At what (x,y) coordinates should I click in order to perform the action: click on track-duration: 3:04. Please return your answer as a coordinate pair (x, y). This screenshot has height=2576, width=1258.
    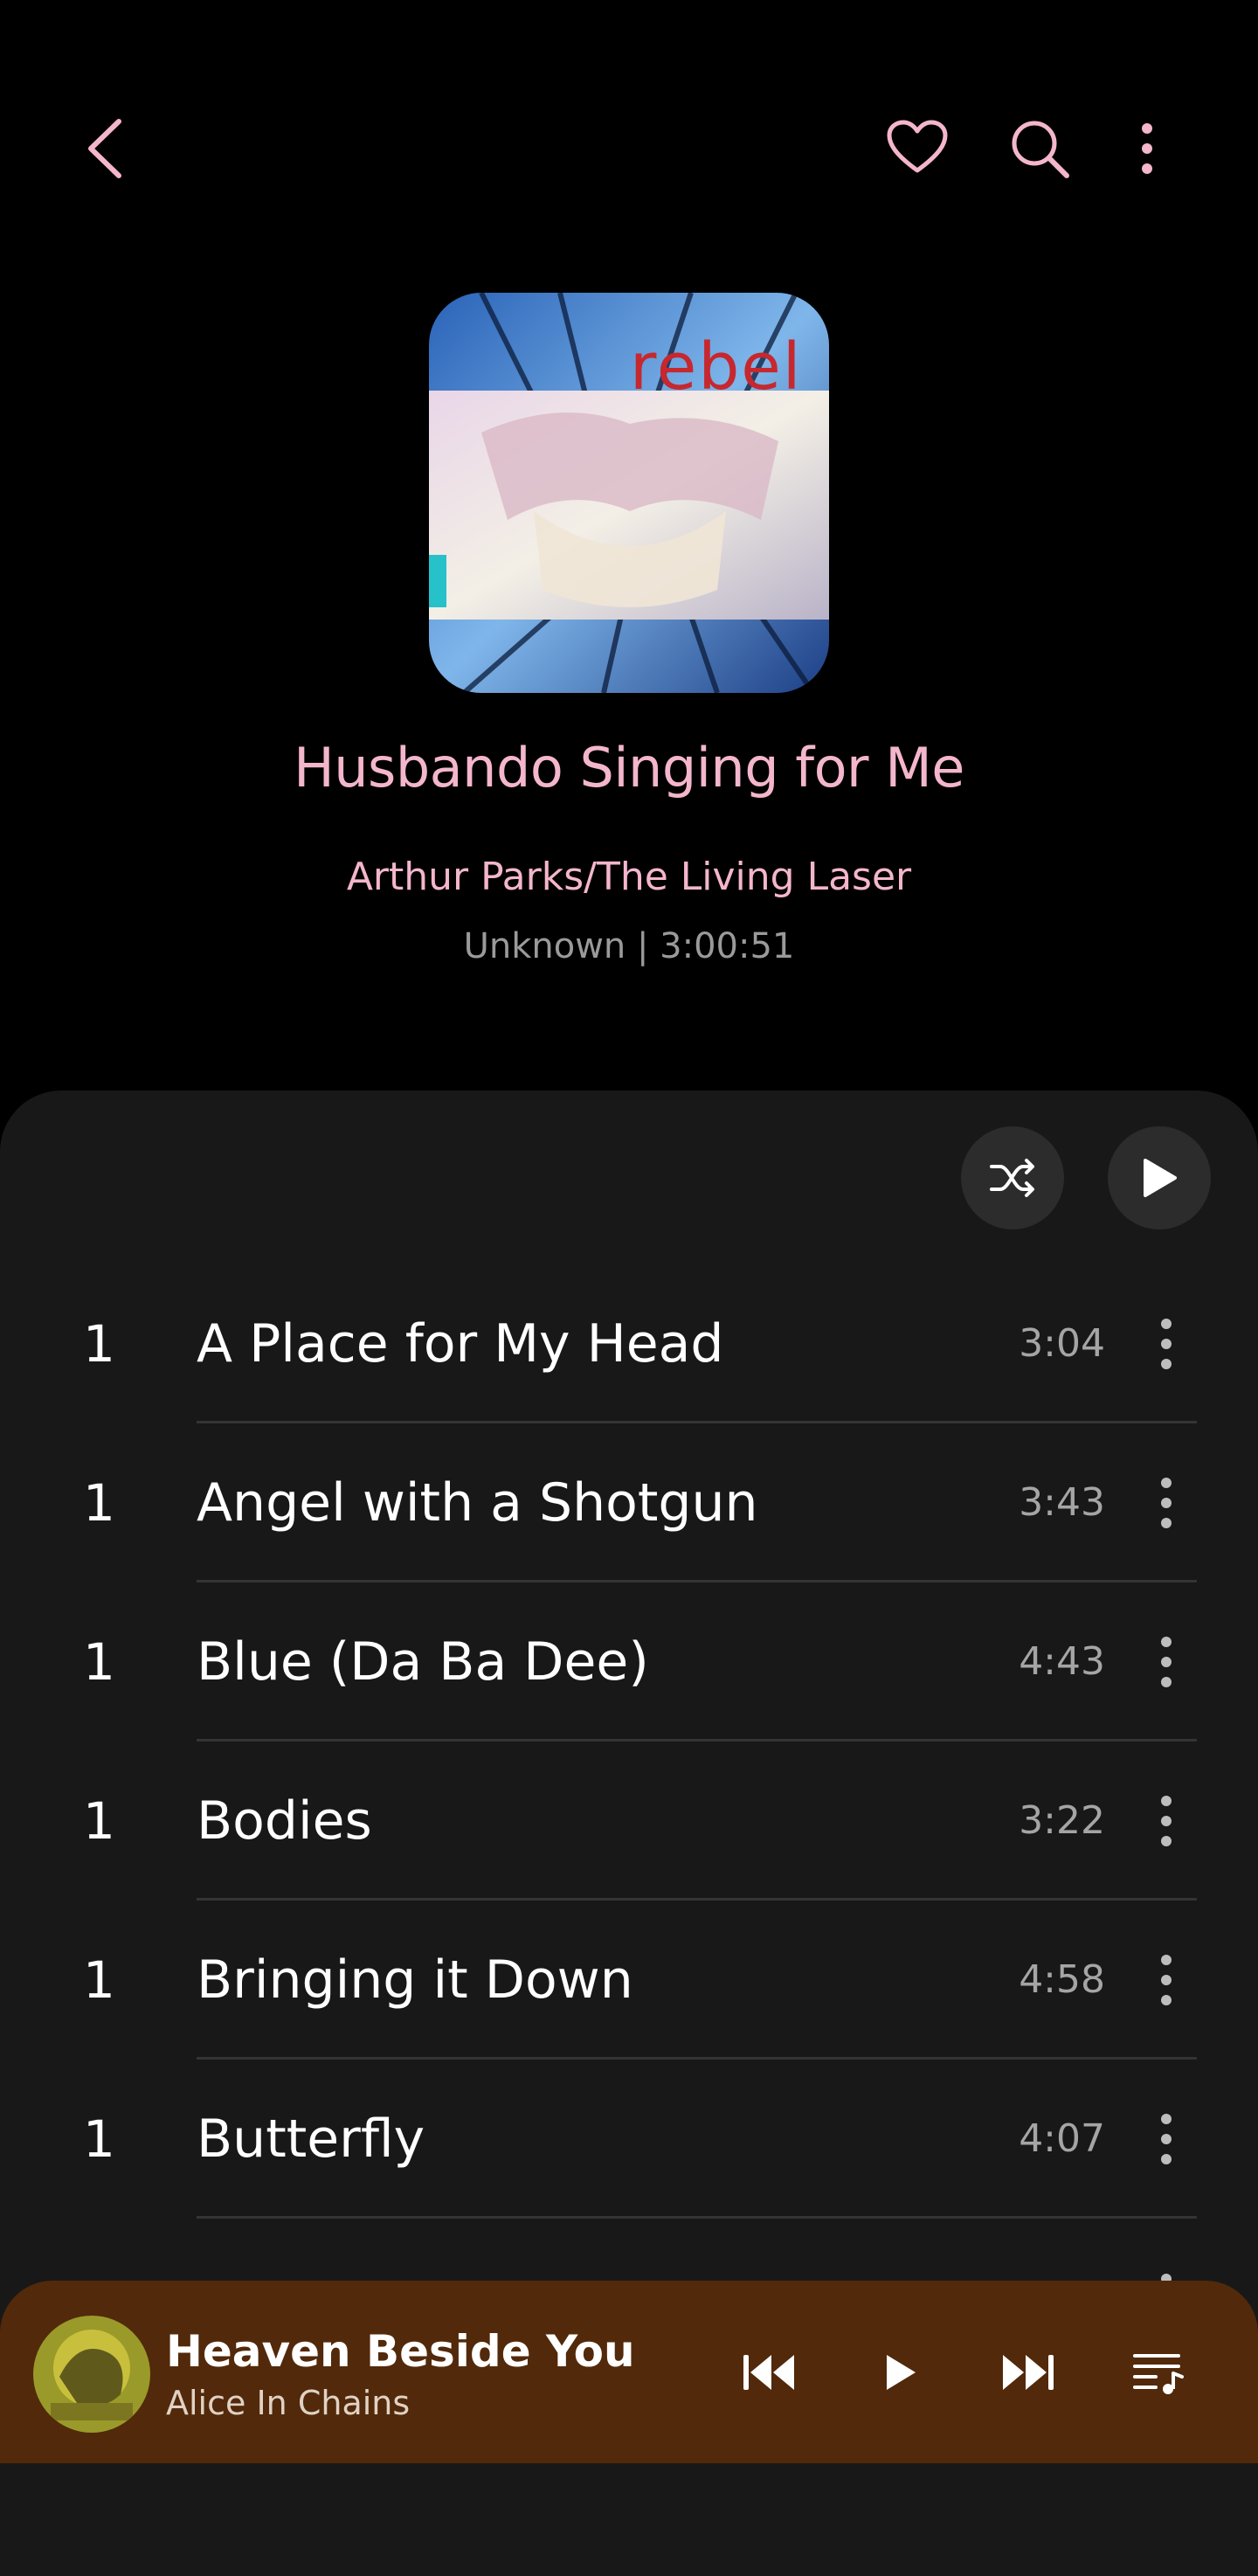
    Looking at the image, I should click on (1062, 1343).